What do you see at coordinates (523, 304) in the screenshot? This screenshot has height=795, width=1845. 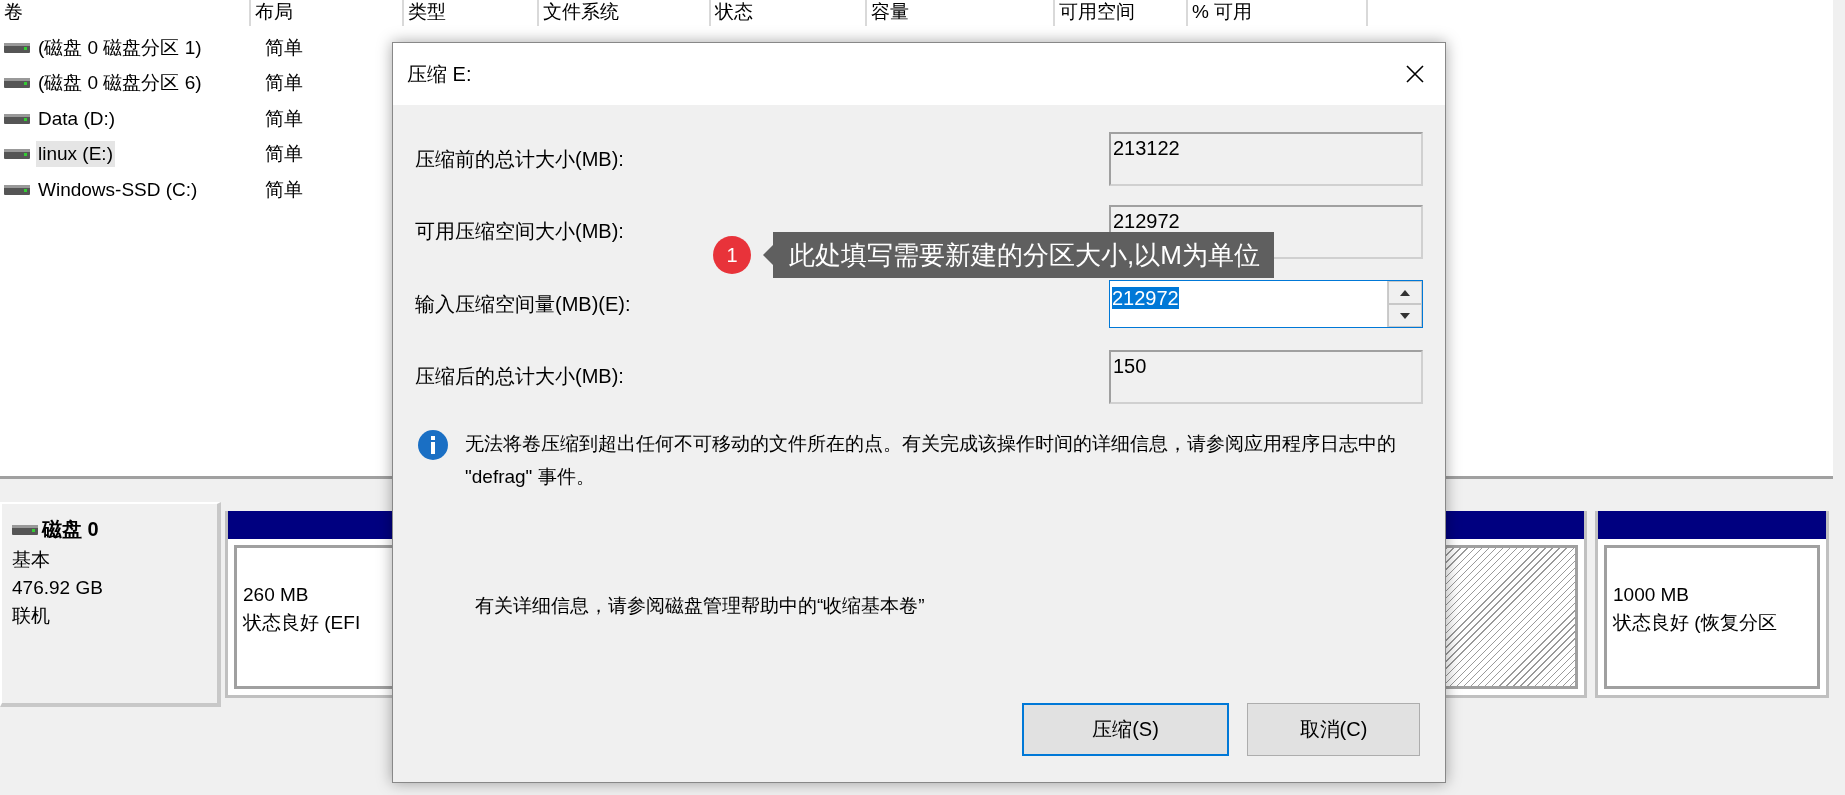 I see `field-label: 输入压缩空间量(MB)(E):` at bounding box center [523, 304].